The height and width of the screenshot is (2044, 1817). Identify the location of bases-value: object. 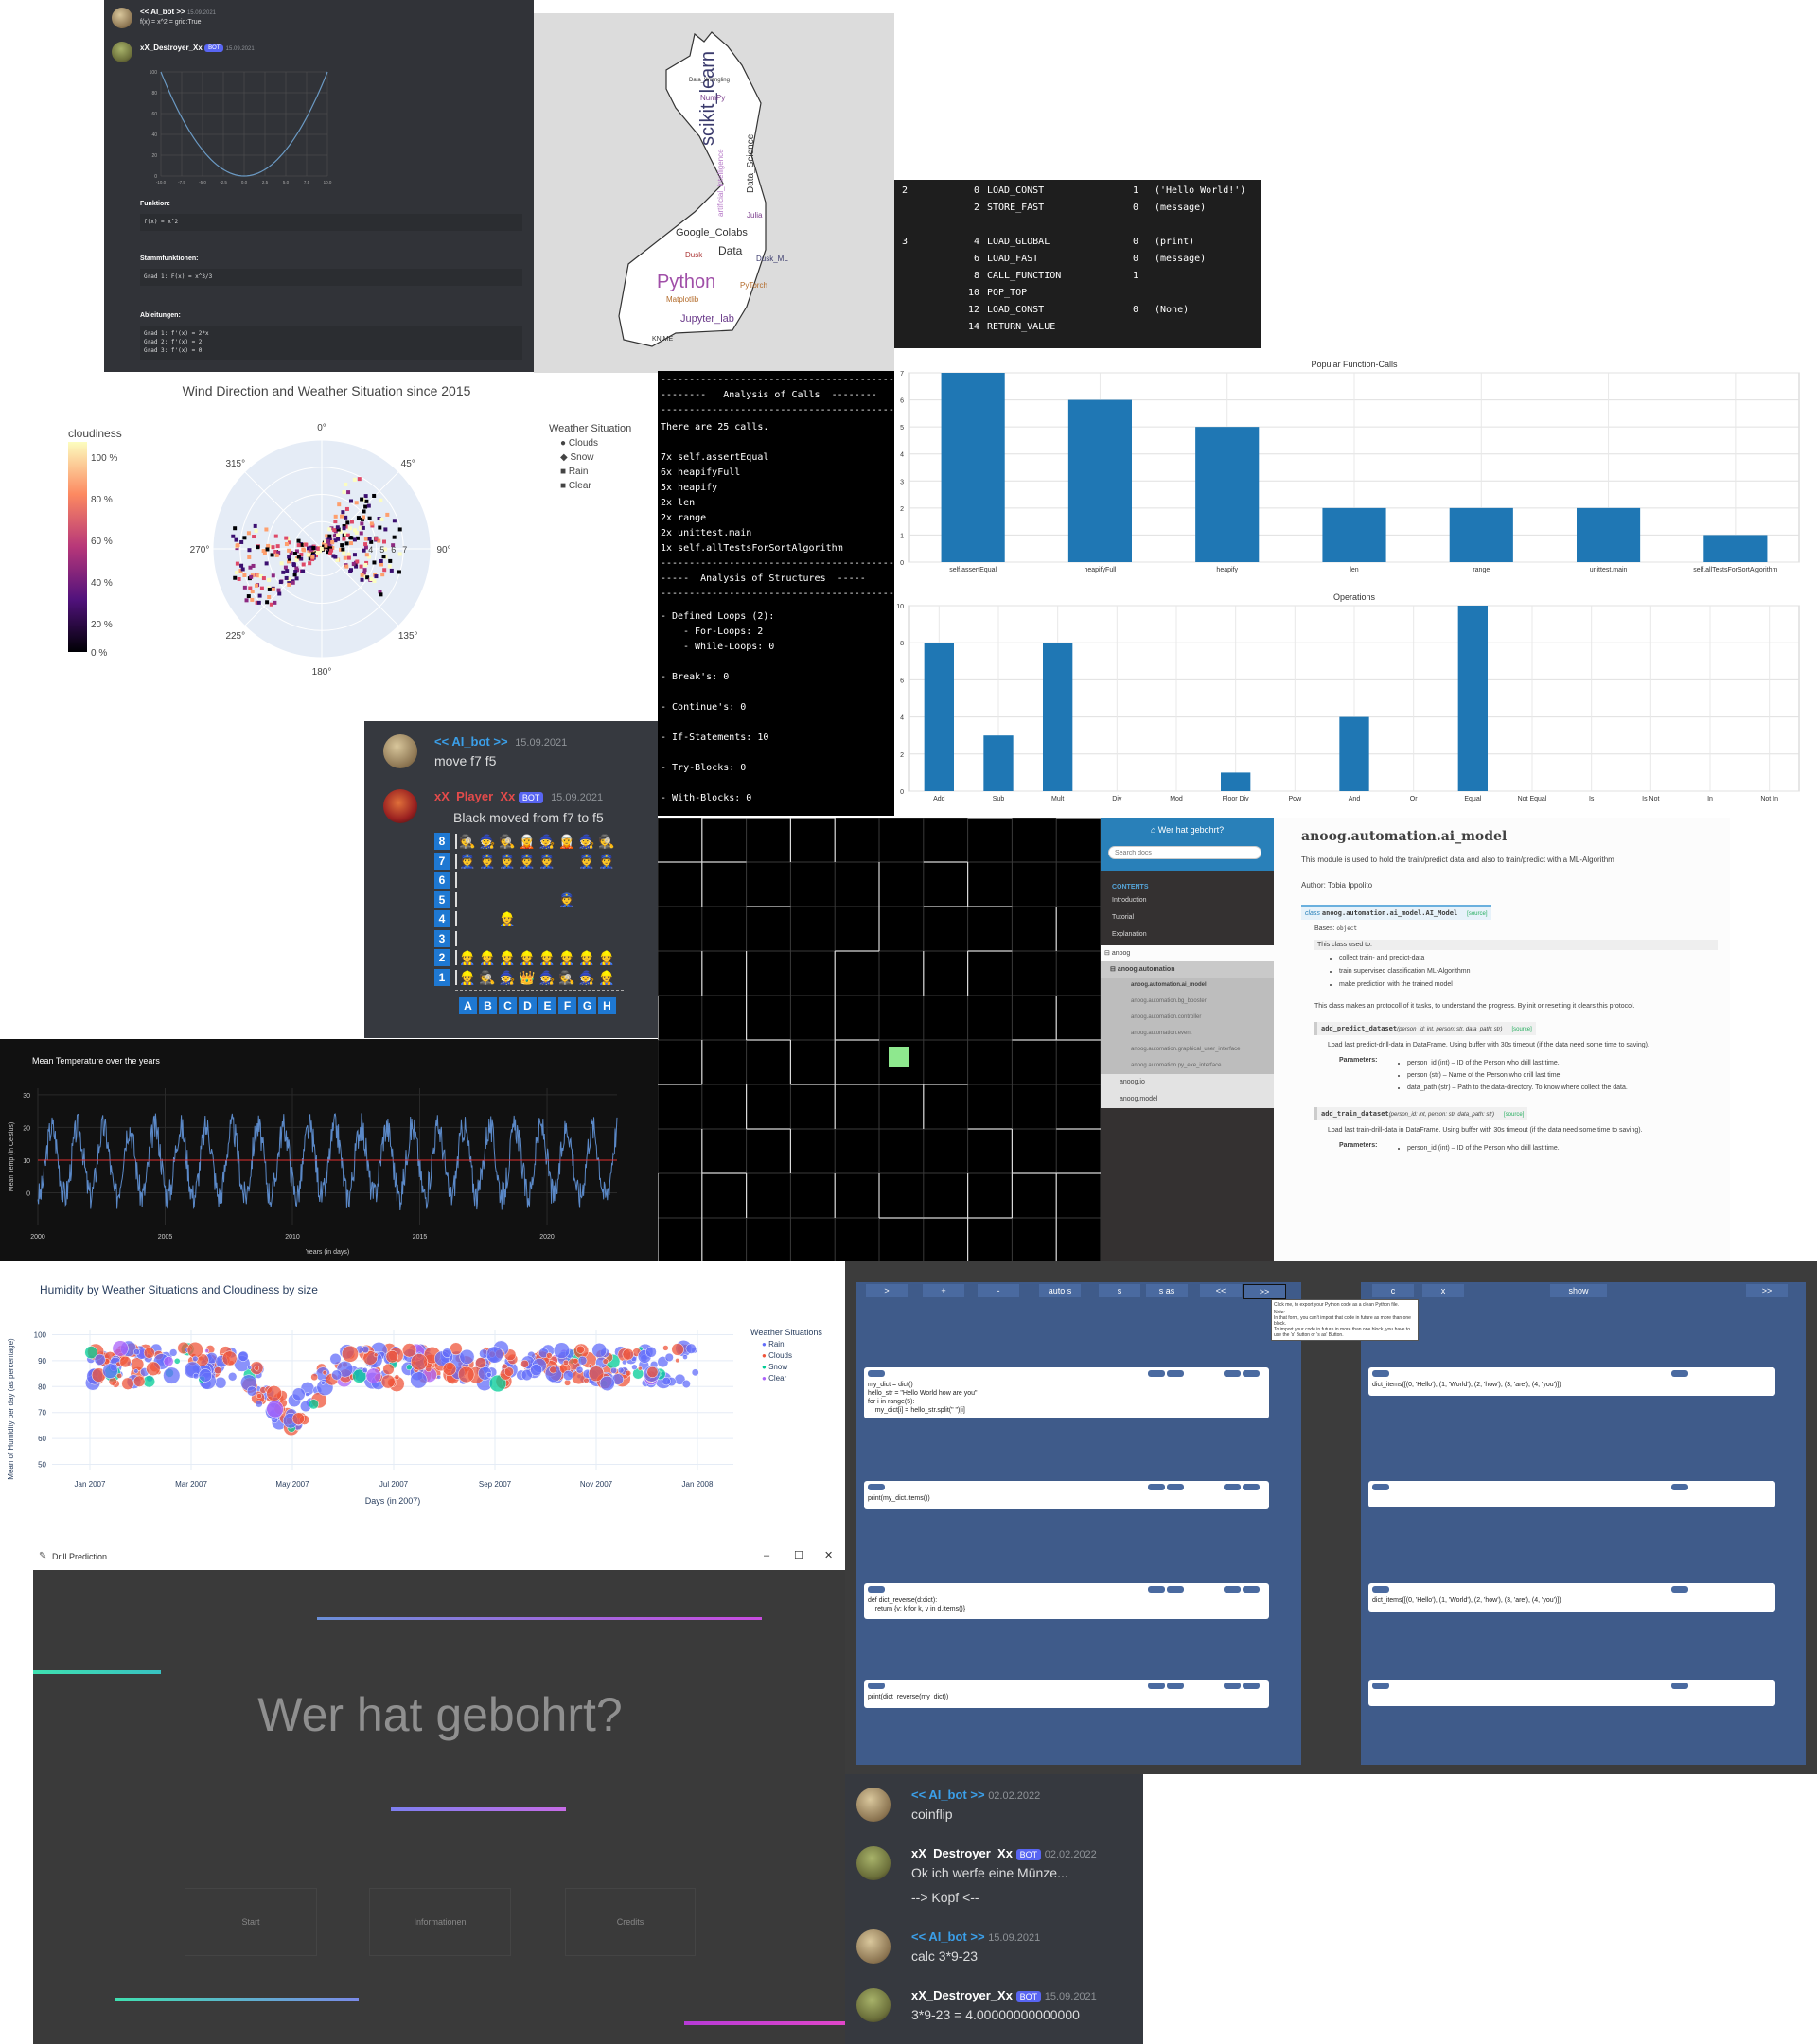
(1346, 928).